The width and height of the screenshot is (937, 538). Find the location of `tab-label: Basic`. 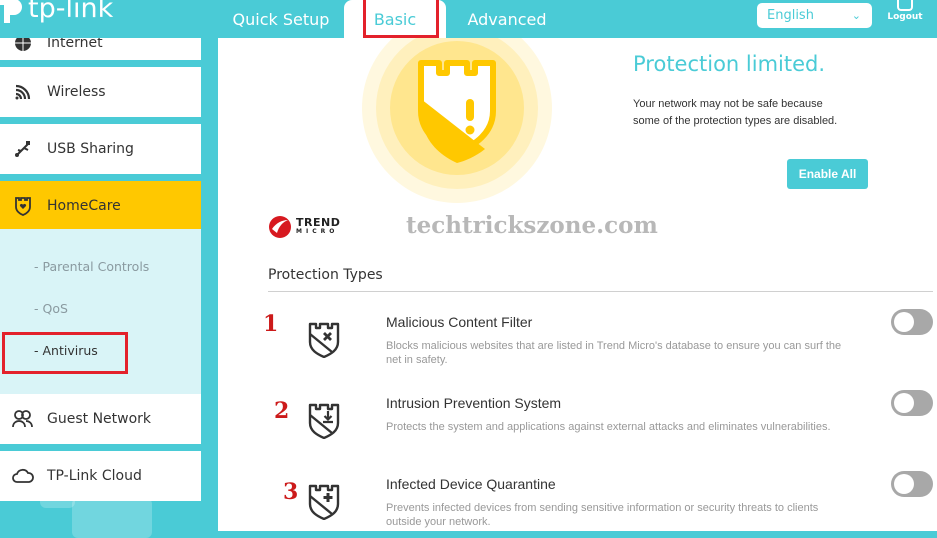

tab-label: Basic is located at coordinates (395, 19).